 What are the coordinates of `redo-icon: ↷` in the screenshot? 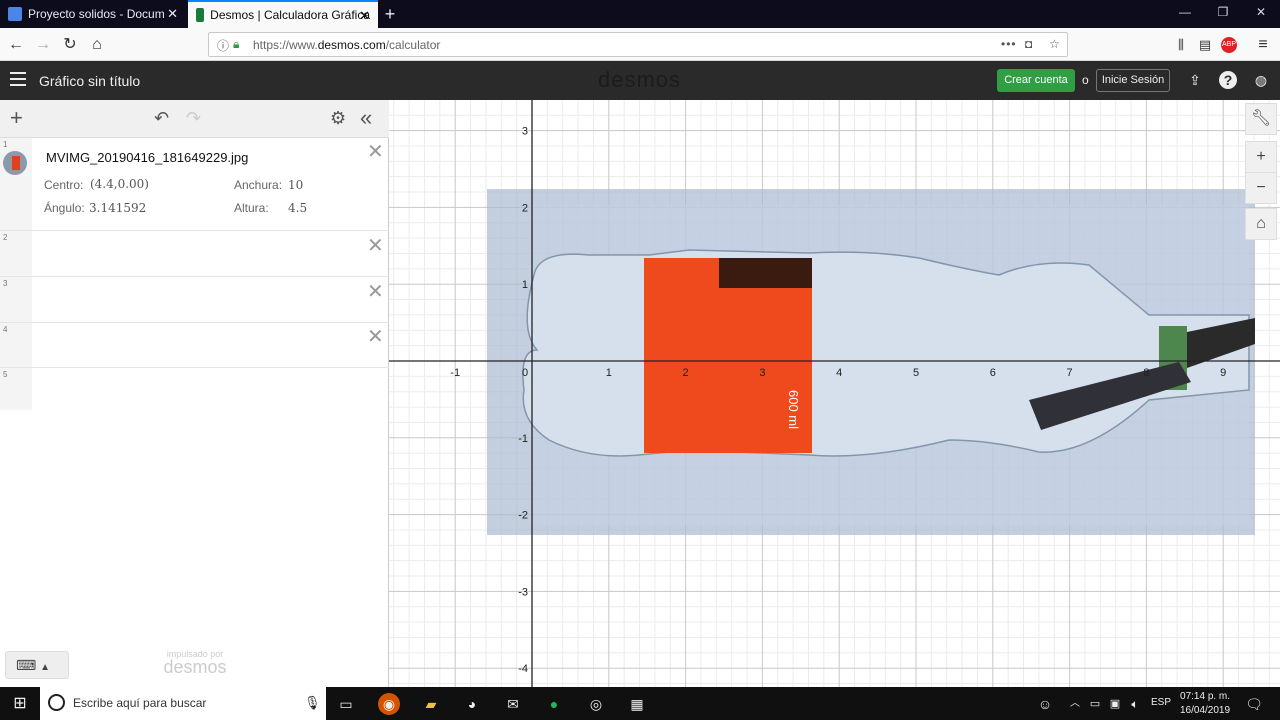 It's located at (193, 118).